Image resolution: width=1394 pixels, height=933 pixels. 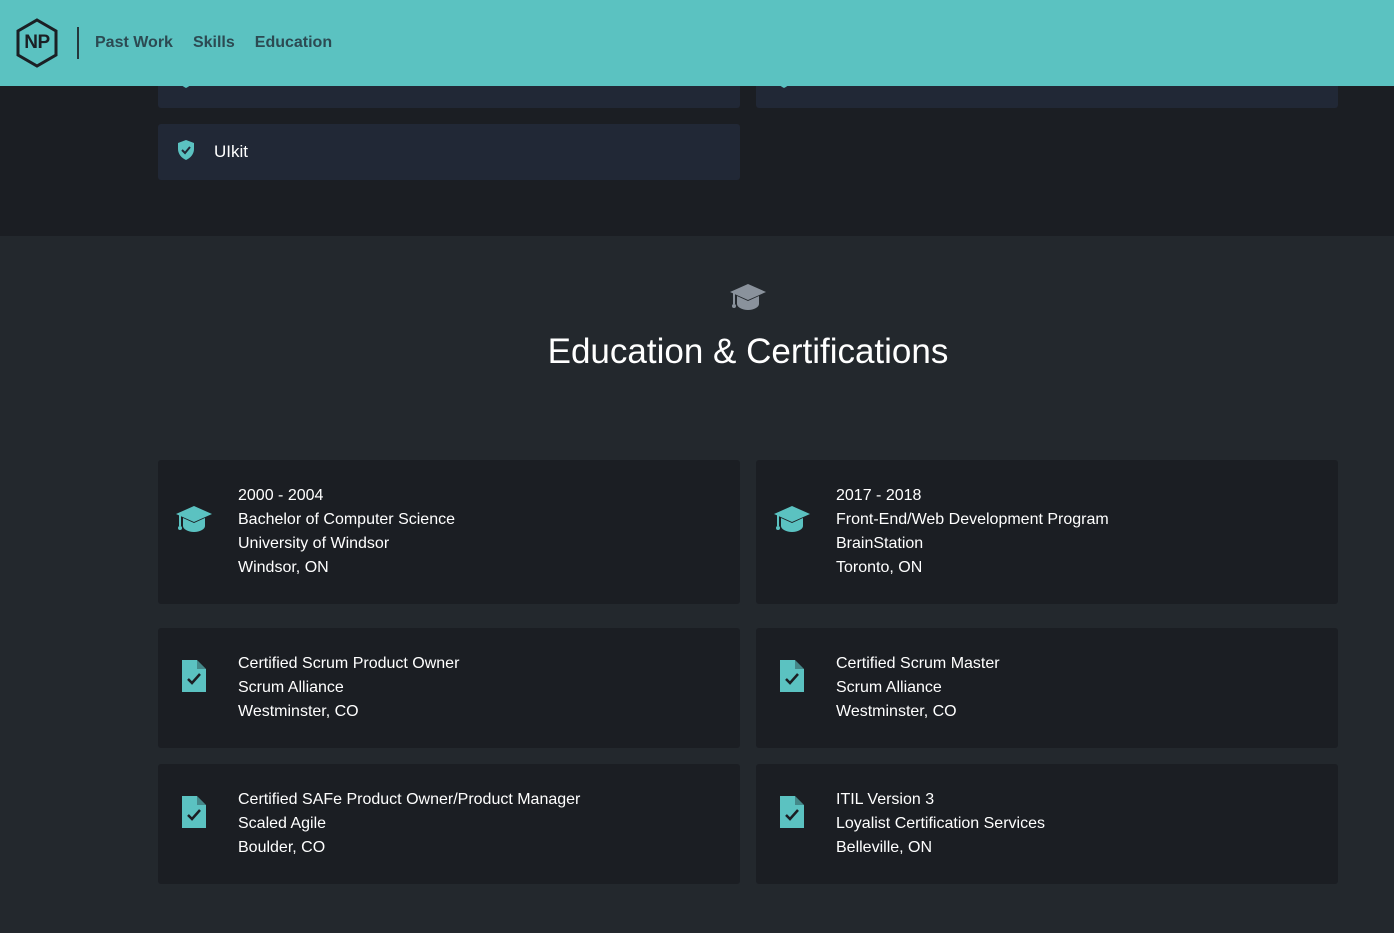 What do you see at coordinates (186, 152) in the screenshot?
I see `shield-check-icon` at bounding box center [186, 152].